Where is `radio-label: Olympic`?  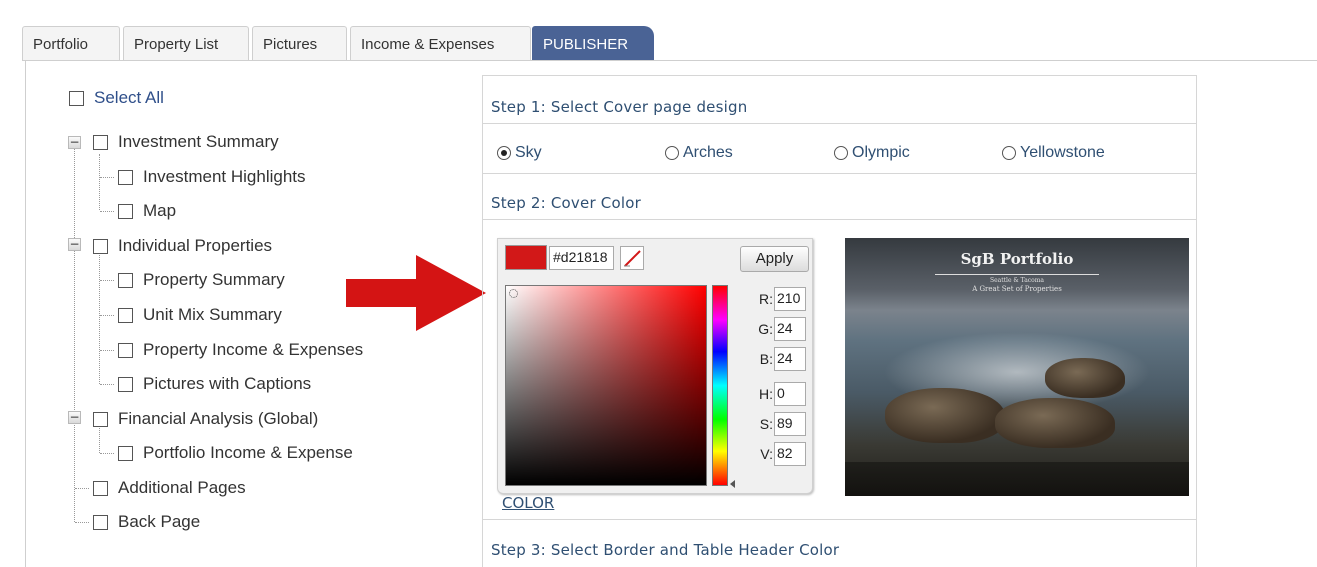 radio-label: Olympic is located at coordinates (881, 152).